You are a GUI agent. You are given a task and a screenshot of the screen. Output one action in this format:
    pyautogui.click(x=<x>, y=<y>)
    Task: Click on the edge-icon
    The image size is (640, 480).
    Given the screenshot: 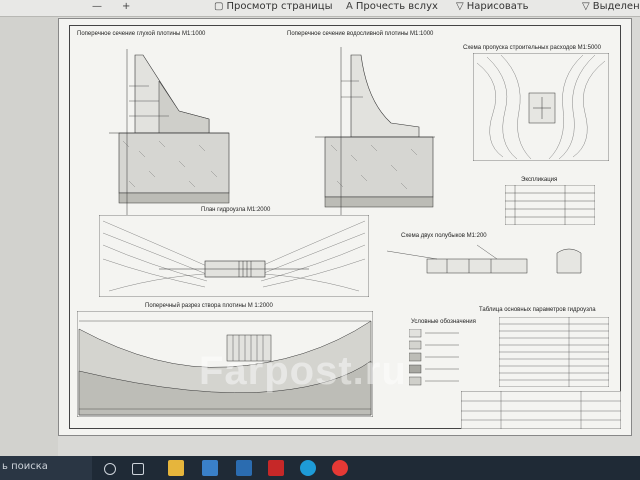 What is the action you would take?
    pyautogui.click(x=308, y=468)
    